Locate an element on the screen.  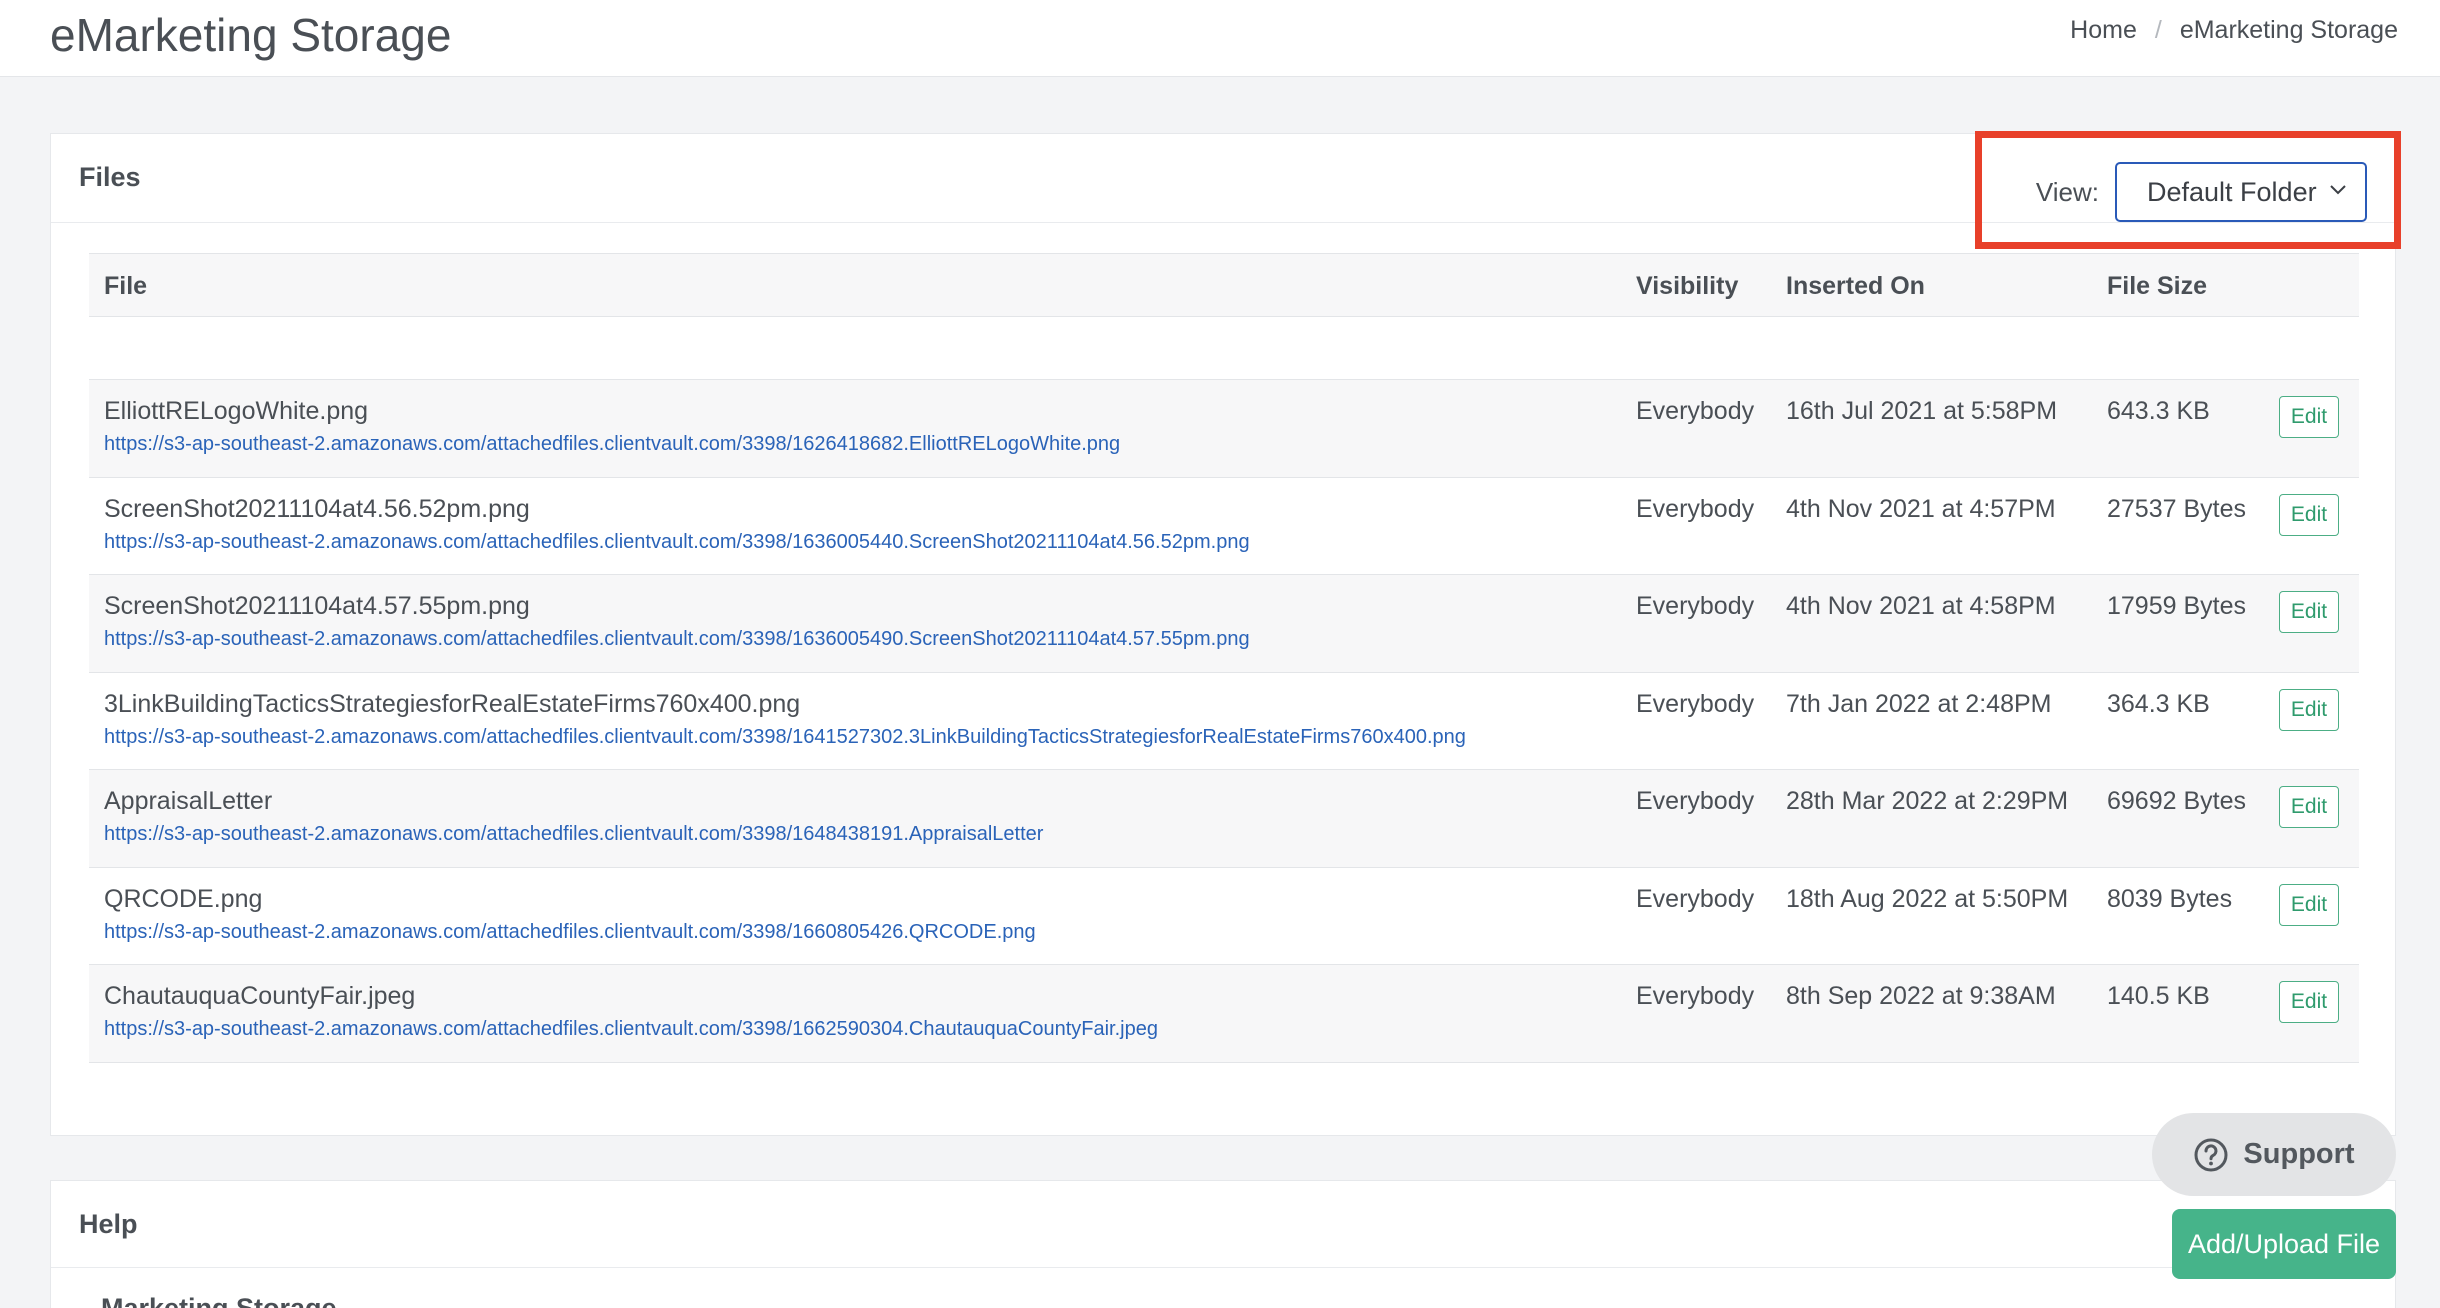
file-size: 140.5 KB is located at coordinates (2158, 996).